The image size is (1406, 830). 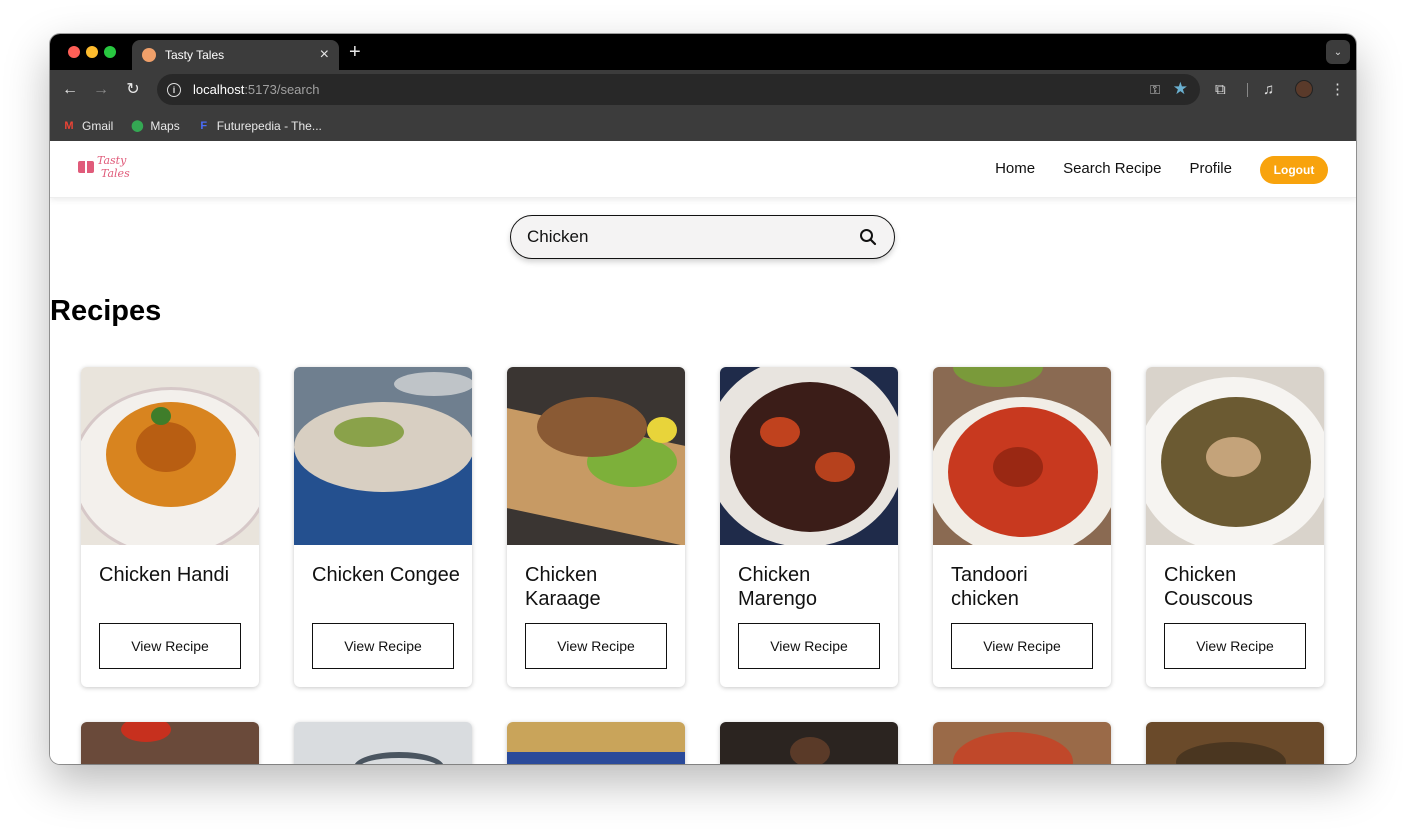 I want to click on recipe-title: Chicken Marengo, so click(x=777, y=587).